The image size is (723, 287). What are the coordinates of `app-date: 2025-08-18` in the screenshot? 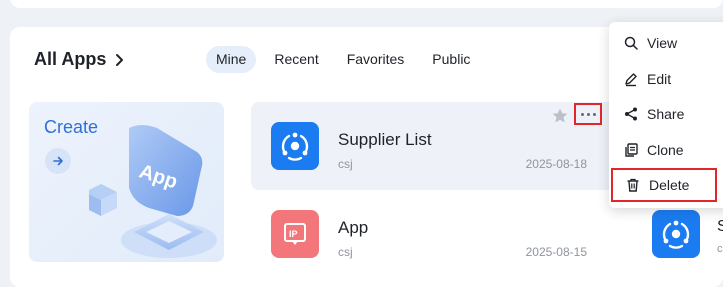 It's located at (556, 164).